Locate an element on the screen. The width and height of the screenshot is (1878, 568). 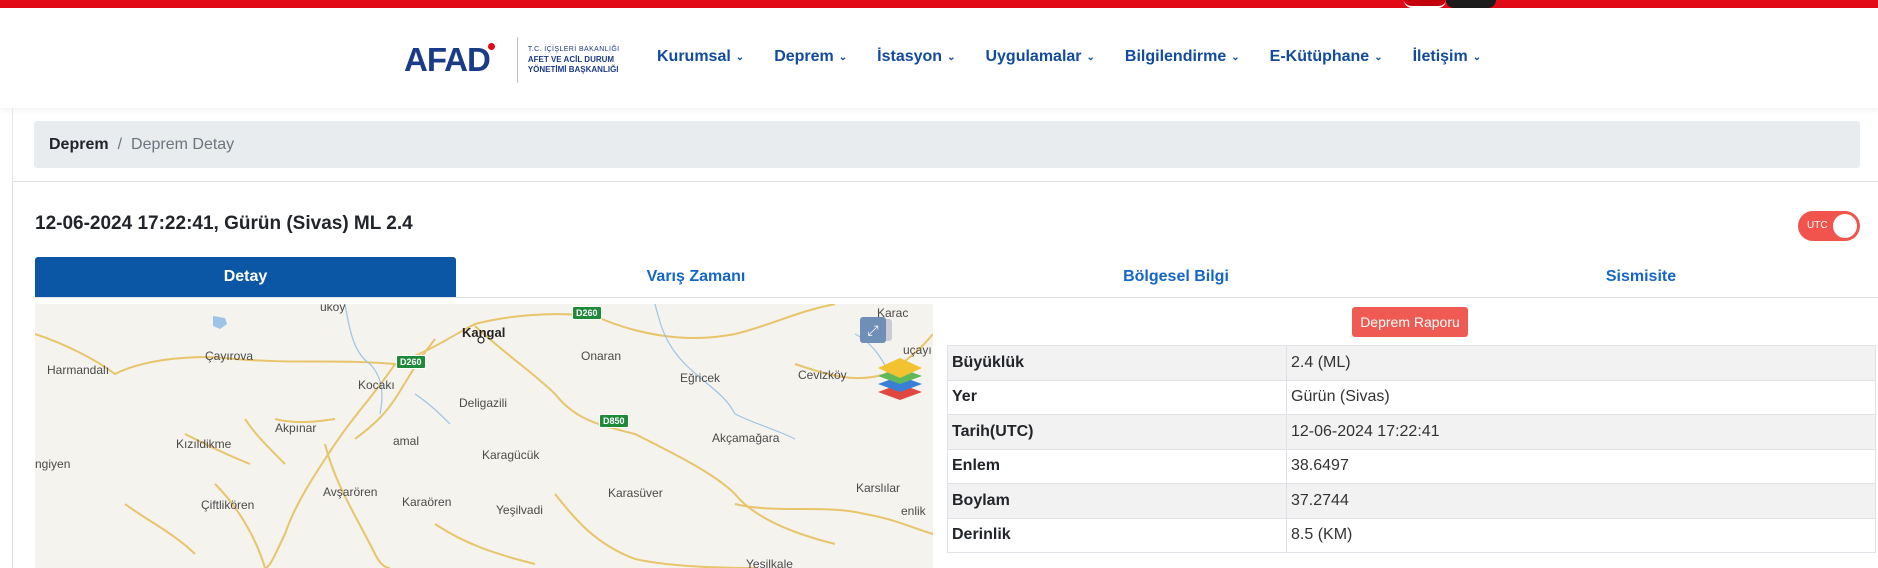
table-row: Derinlik 8.5 (KM) is located at coordinates (1411, 535).